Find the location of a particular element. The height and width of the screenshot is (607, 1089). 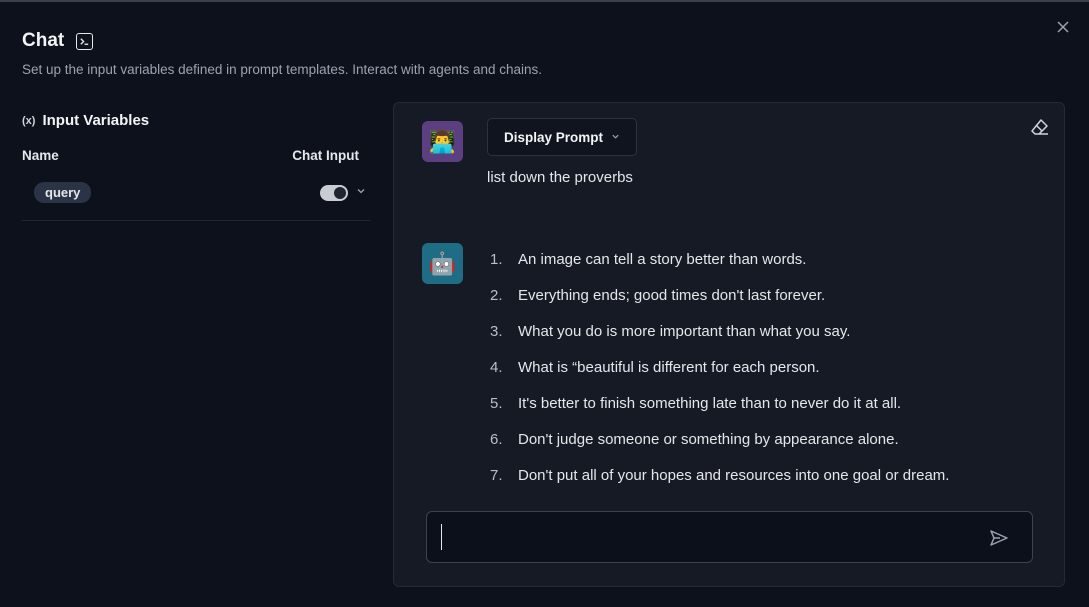

display-prompt-button: Display Prompt is located at coordinates (562, 137).